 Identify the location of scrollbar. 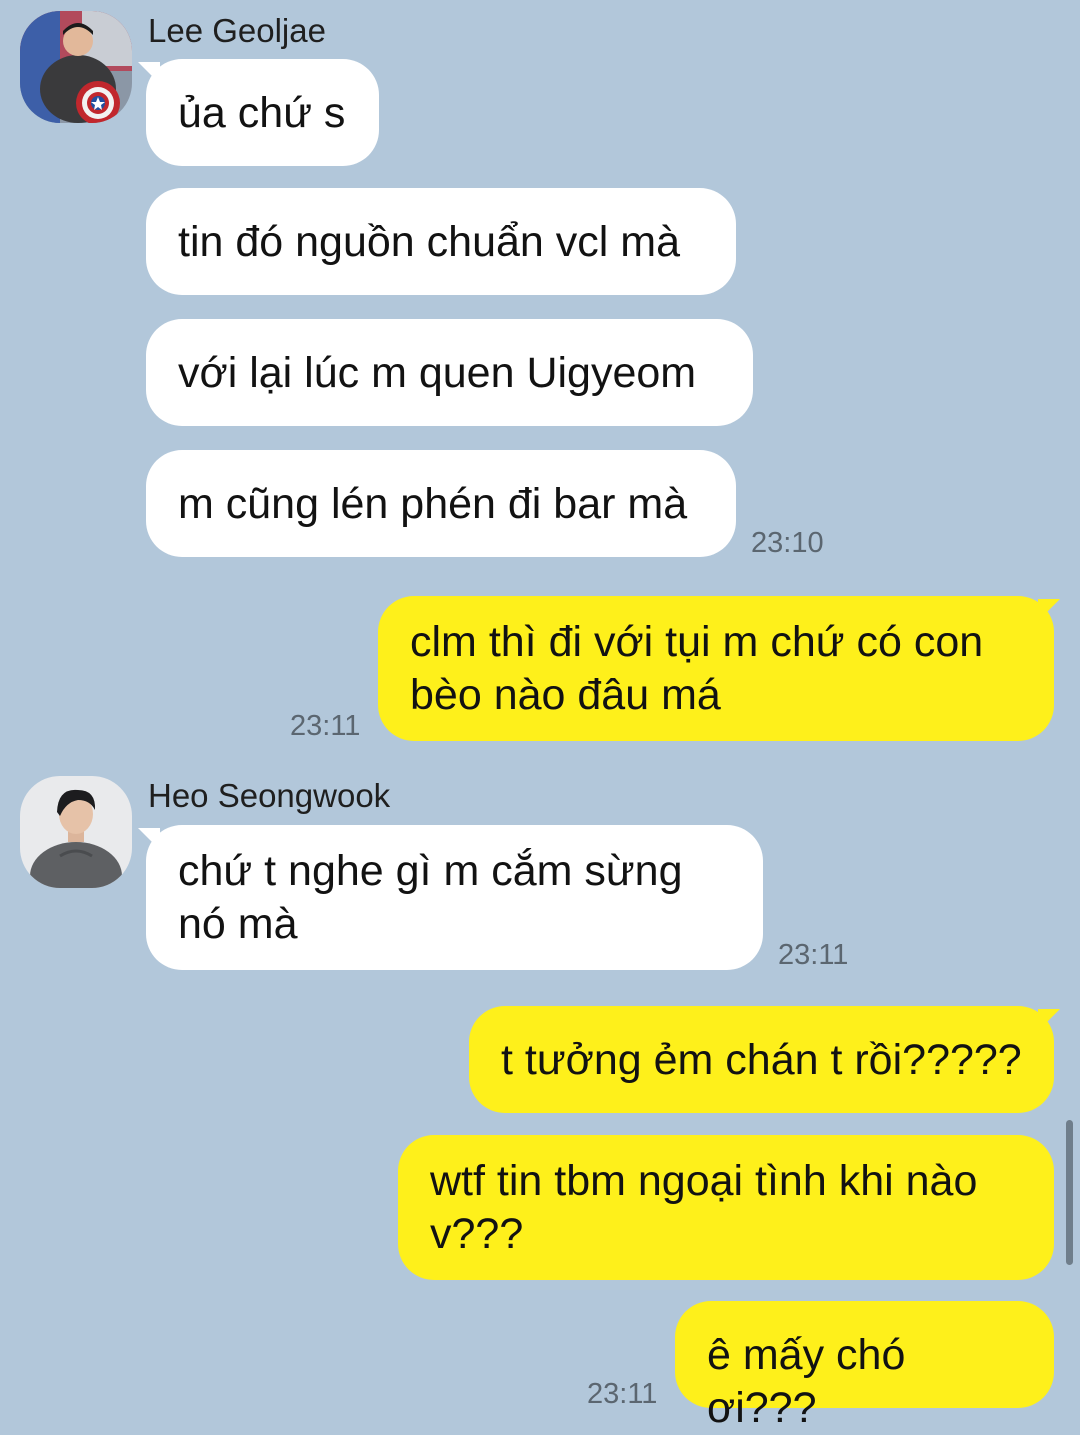
(1069, 1192).